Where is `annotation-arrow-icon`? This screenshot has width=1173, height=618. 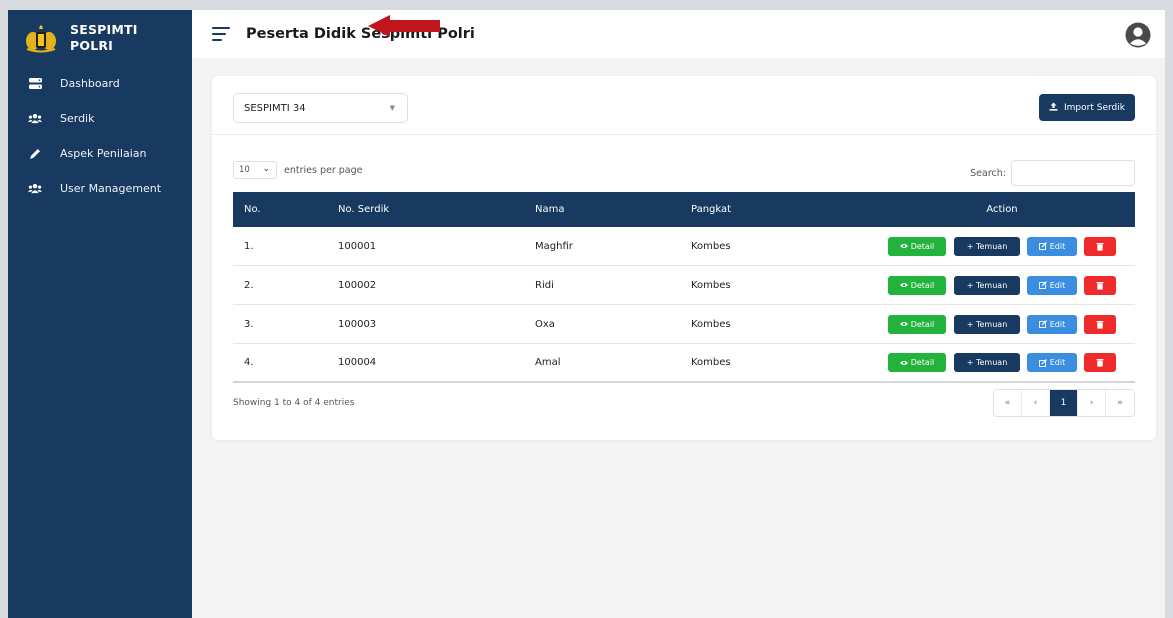
annotation-arrow-icon is located at coordinates (404, 26).